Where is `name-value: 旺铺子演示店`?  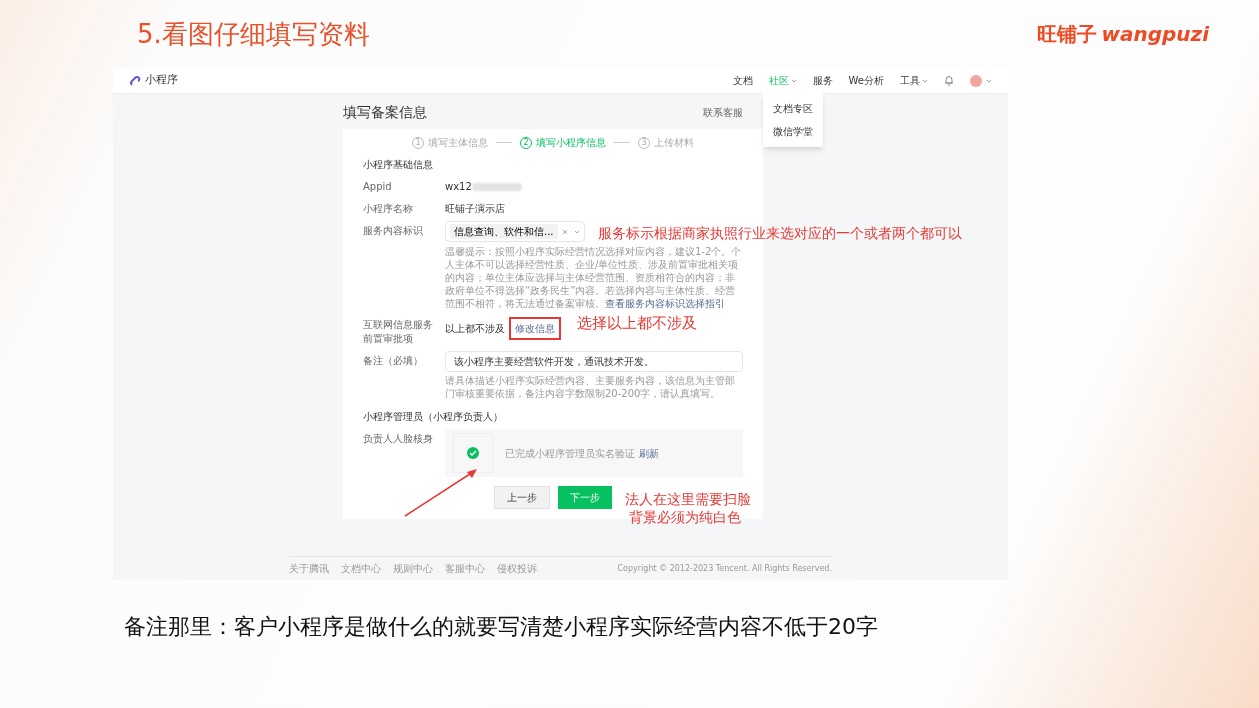
name-value: 旺铺子演示店 is located at coordinates (475, 209).